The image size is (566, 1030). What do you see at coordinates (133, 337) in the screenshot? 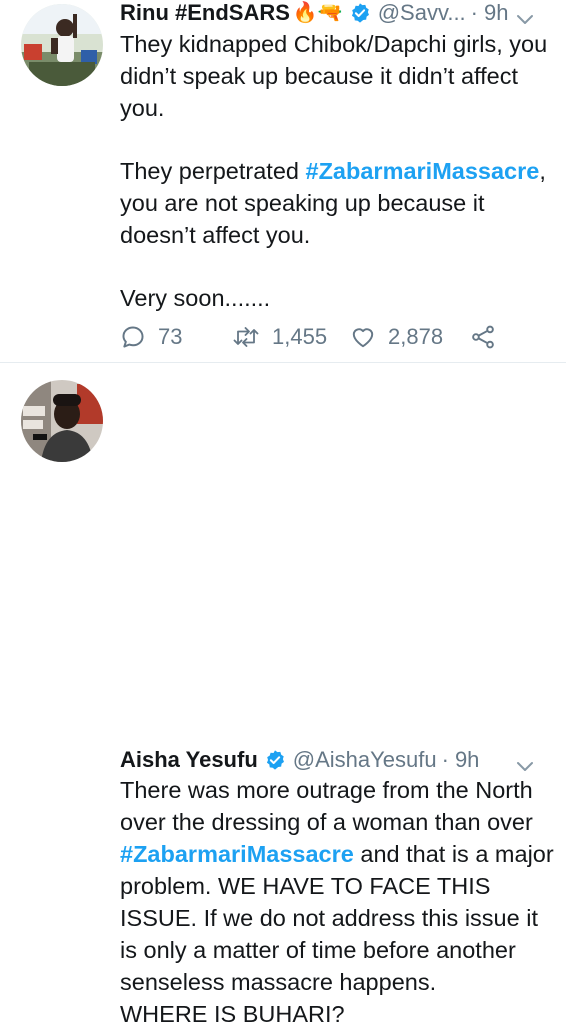
I see `reply-icon` at bounding box center [133, 337].